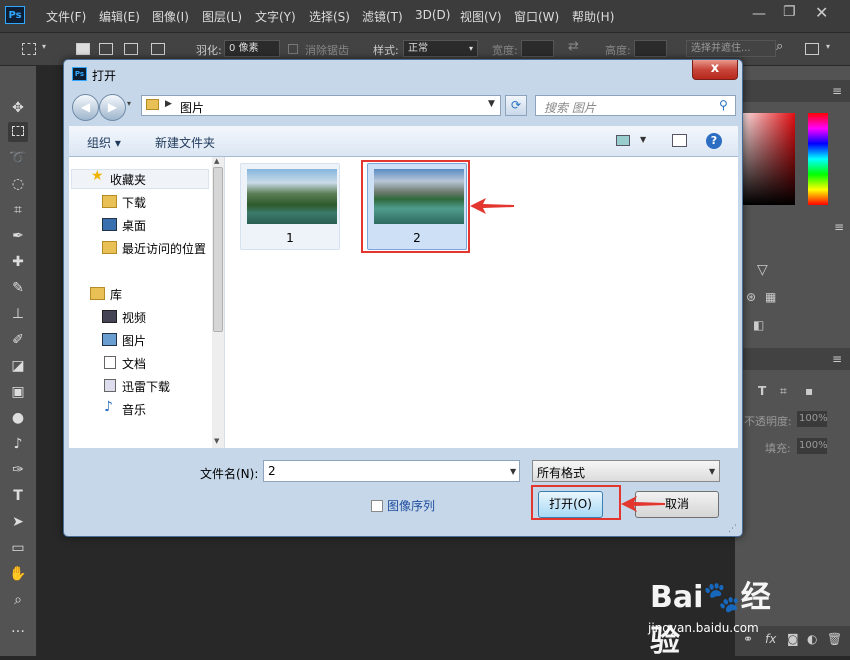 This screenshot has height=660, width=850. Describe the element at coordinates (119, 16) in the screenshot. I see `menu-edit: 编辑(E)` at that location.